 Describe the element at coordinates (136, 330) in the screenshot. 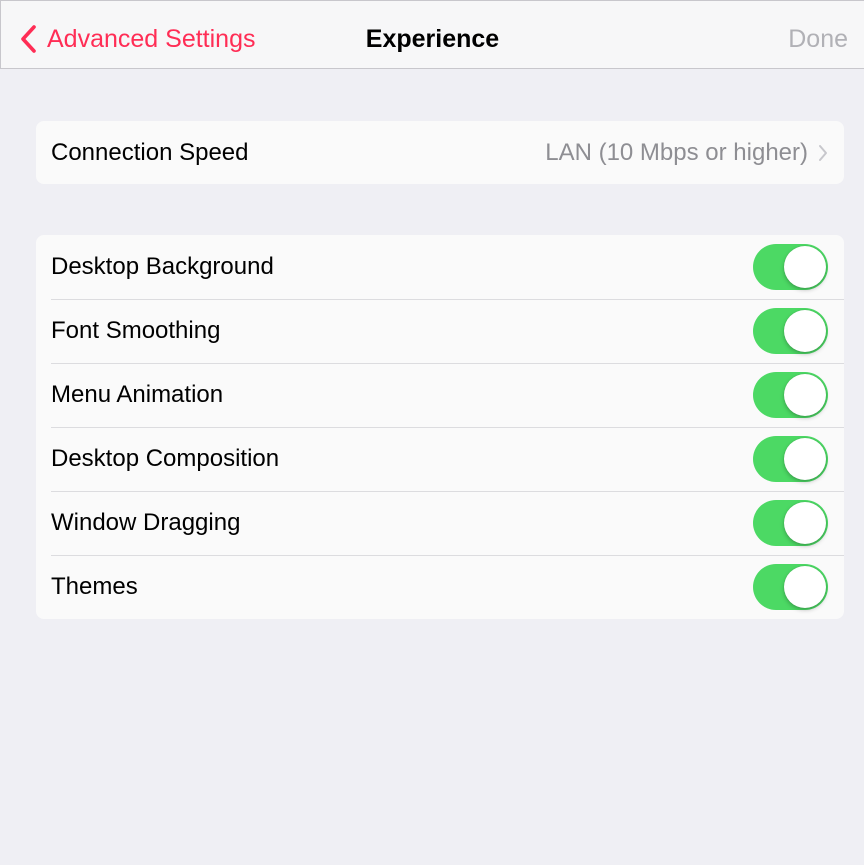

I see `toggle-label: Font Smoothing` at that location.